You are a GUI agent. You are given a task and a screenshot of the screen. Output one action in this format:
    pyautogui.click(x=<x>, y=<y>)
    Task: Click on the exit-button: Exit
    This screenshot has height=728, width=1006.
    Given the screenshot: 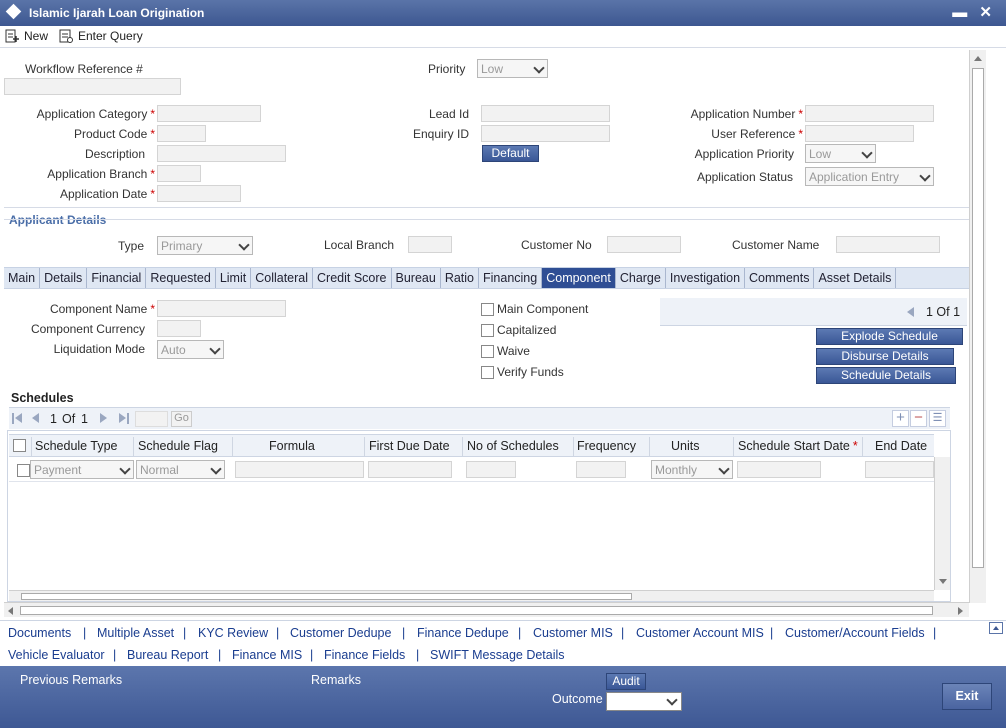 What is the action you would take?
    pyautogui.click(x=967, y=696)
    